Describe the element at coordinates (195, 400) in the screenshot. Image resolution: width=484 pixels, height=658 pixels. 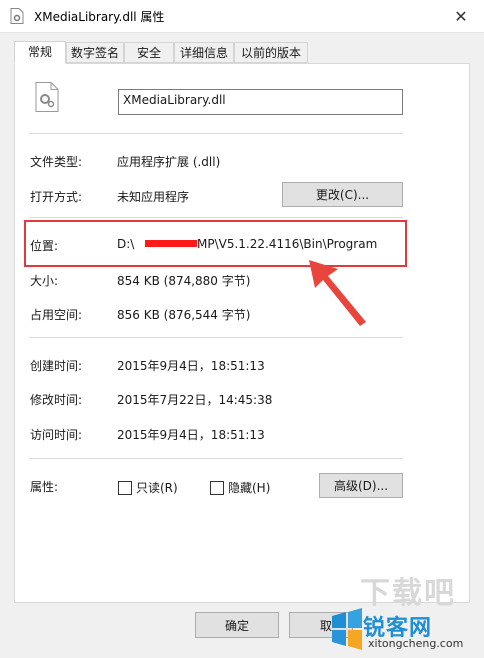
I see `modified-value: 2015年7月22日，14:45:38` at that location.